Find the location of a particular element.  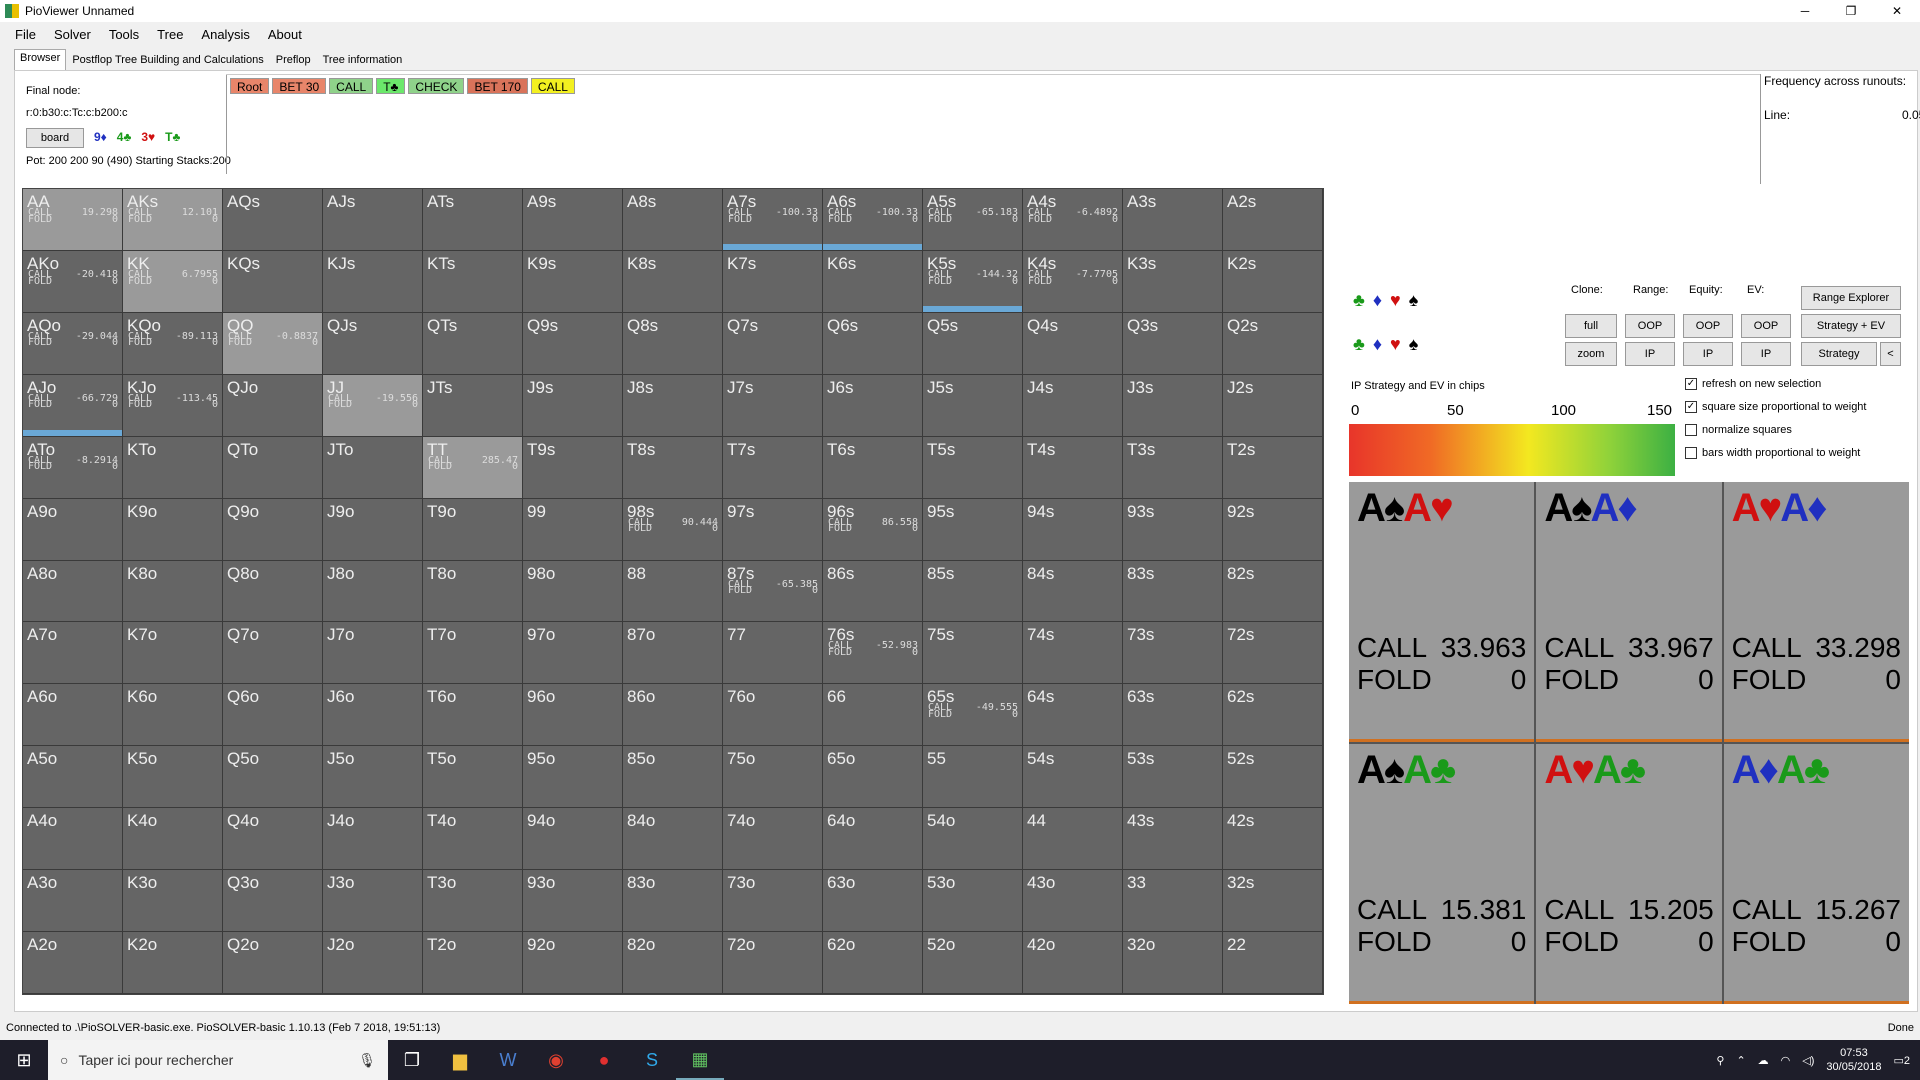

hand-cell: 76o is located at coordinates (773, 715).